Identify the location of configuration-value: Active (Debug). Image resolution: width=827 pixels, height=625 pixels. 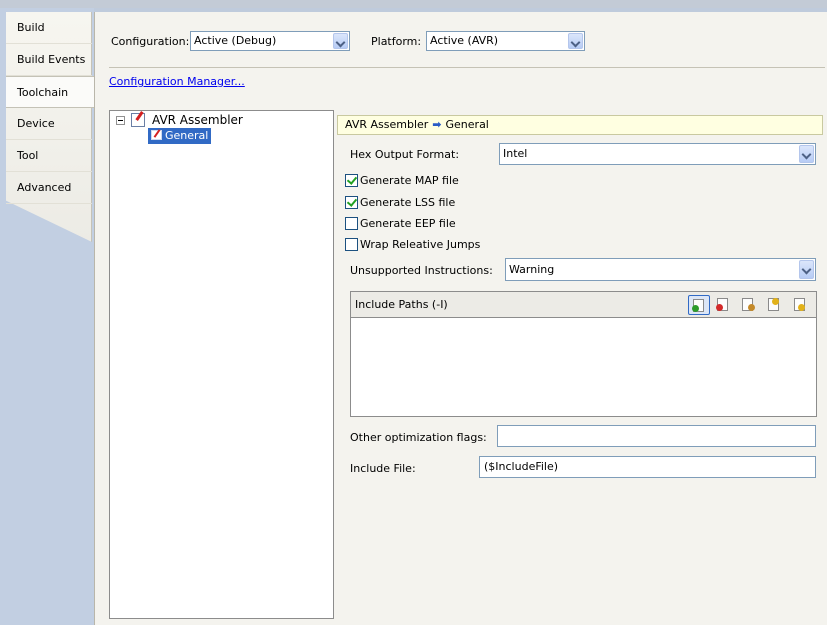
(235, 40).